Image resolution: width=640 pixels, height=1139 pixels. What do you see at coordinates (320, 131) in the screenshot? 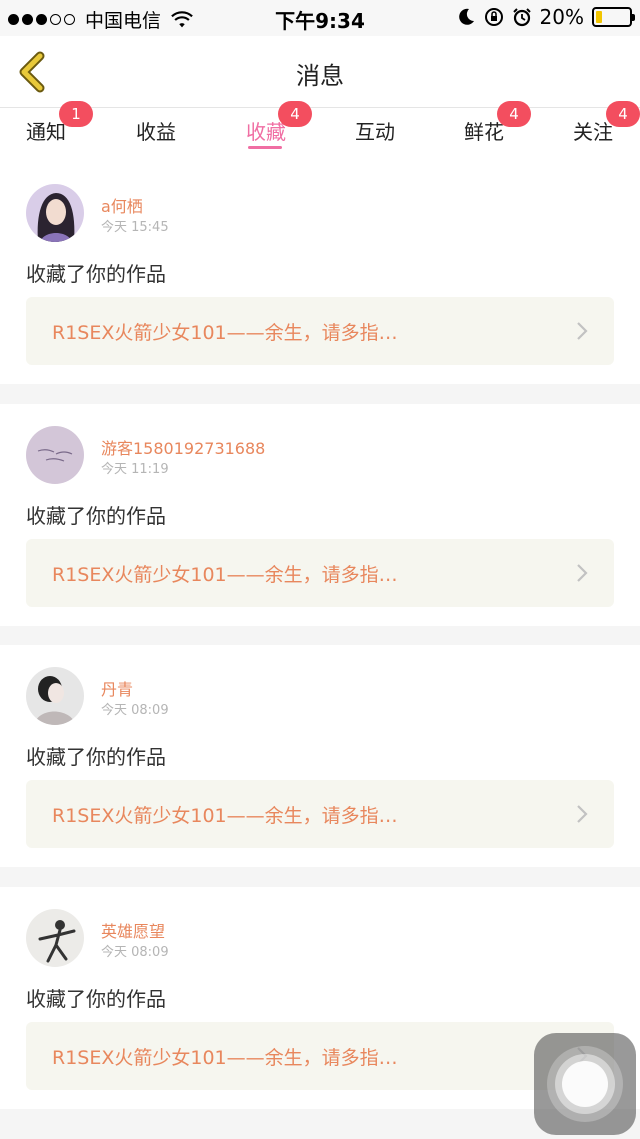
I see `tab-bar: 通知 1 收益 收藏 4 互动 鲜花 4 关注 4` at bounding box center [320, 131].